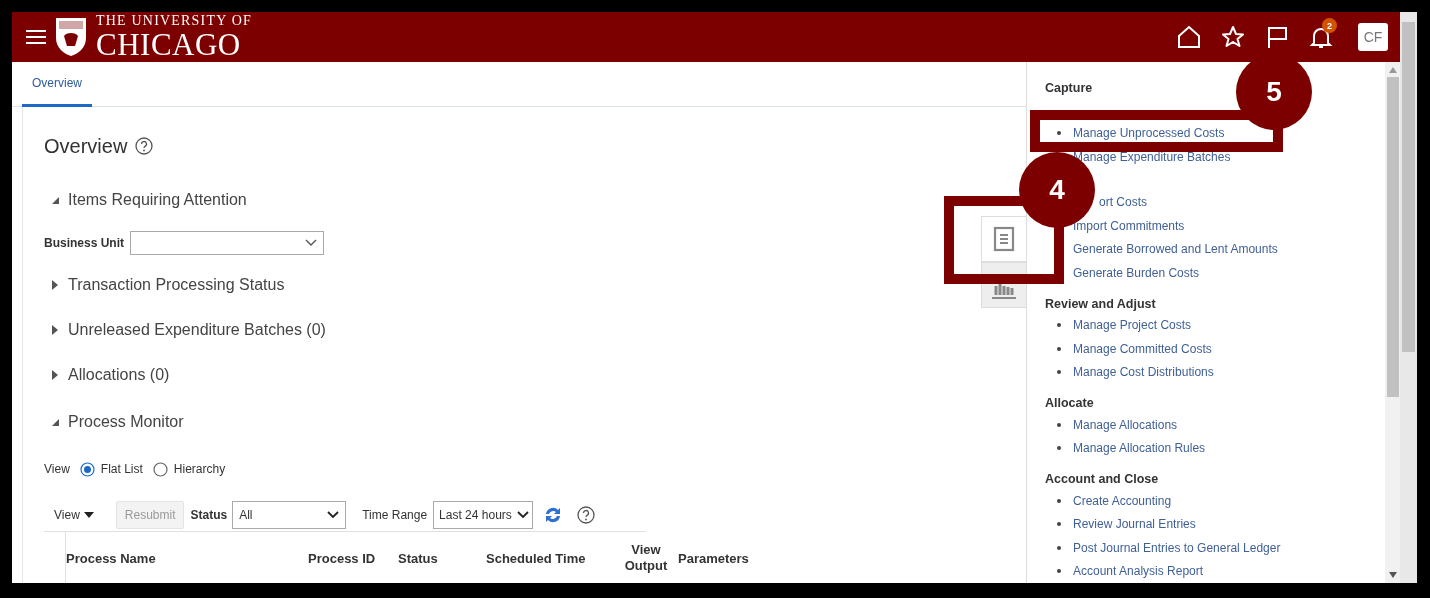 The height and width of the screenshot is (598, 1430). What do you see at coordinates (176, 285) in the screenshot?
I see `section-title: Transaction Processing Status` at bounding box center [176, 285].